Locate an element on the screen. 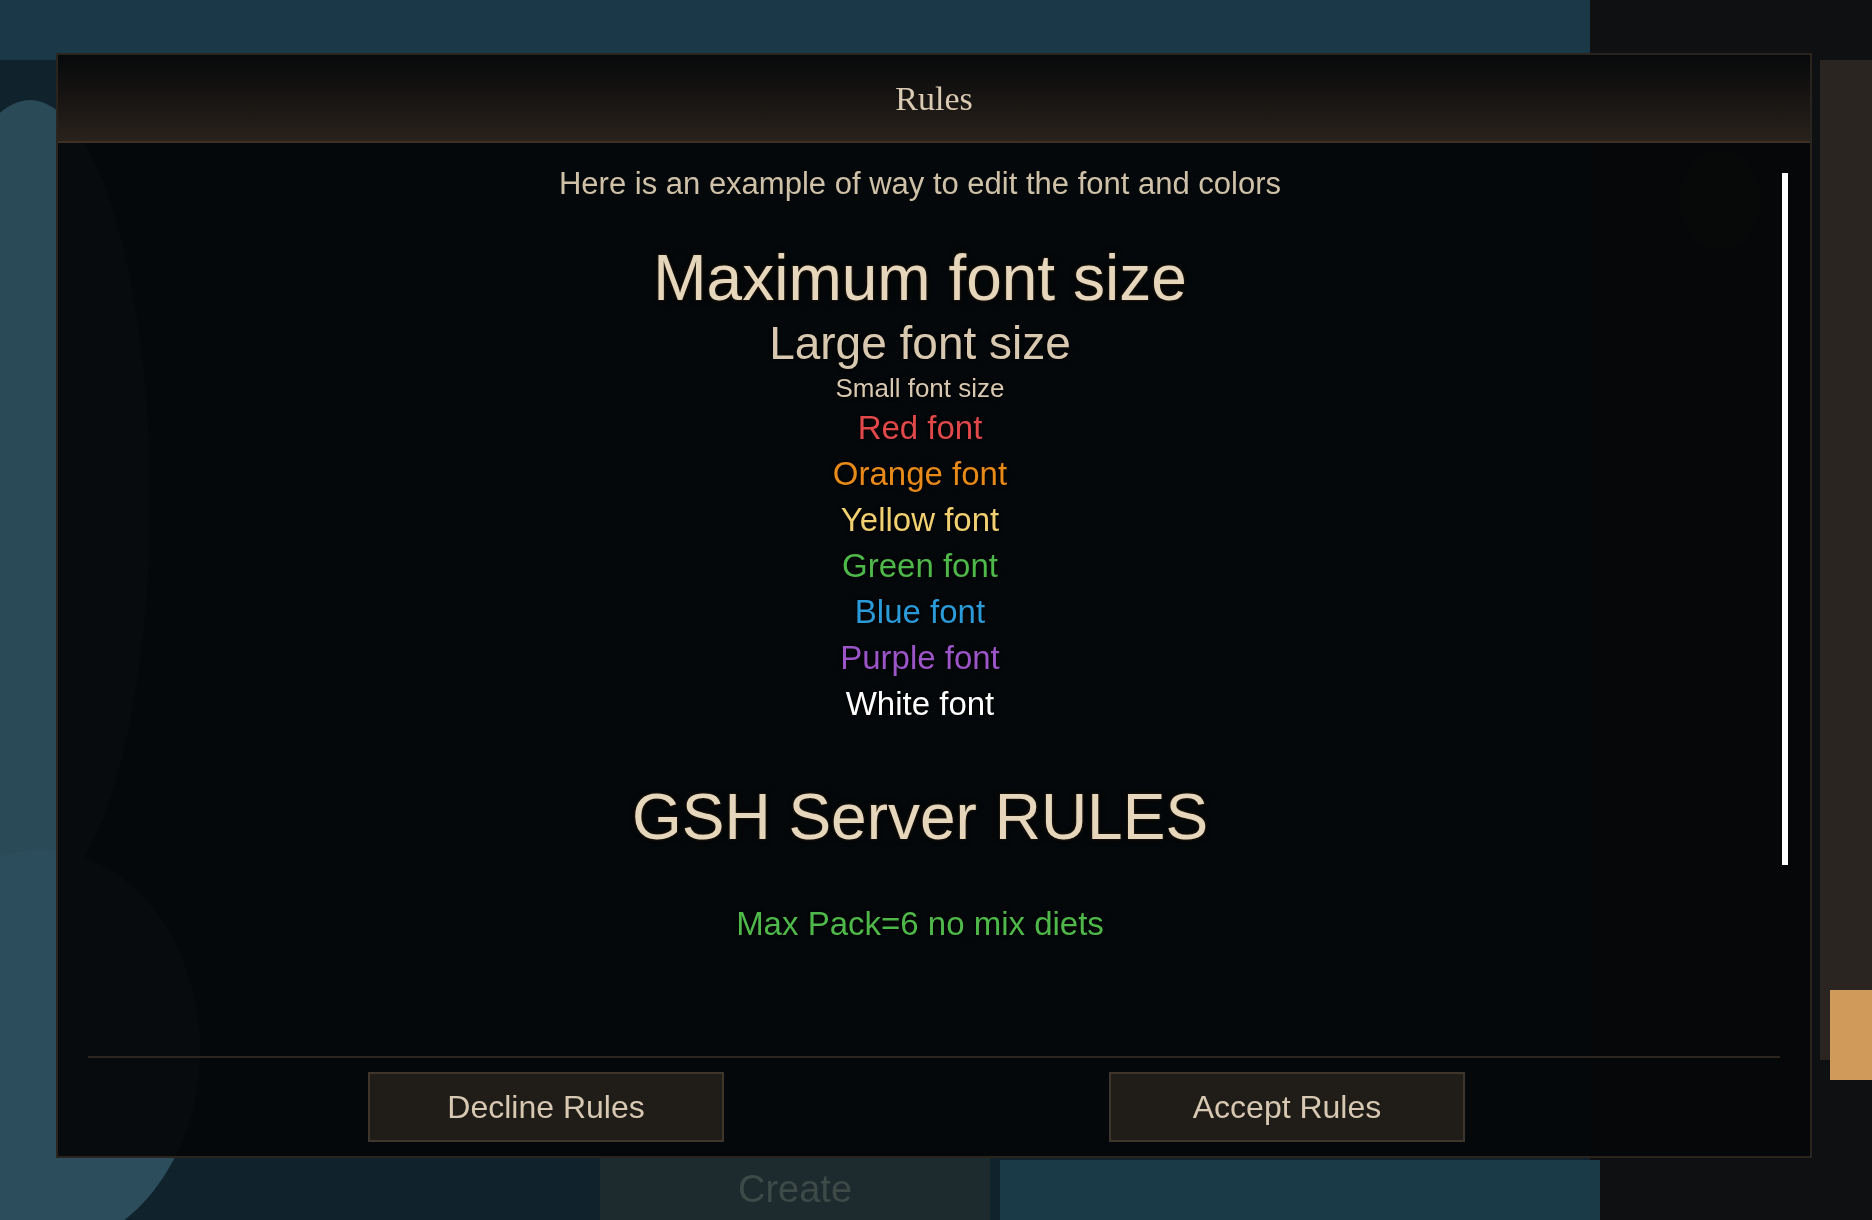  scrollbar-thumb is located at coordinates (1785, 519).